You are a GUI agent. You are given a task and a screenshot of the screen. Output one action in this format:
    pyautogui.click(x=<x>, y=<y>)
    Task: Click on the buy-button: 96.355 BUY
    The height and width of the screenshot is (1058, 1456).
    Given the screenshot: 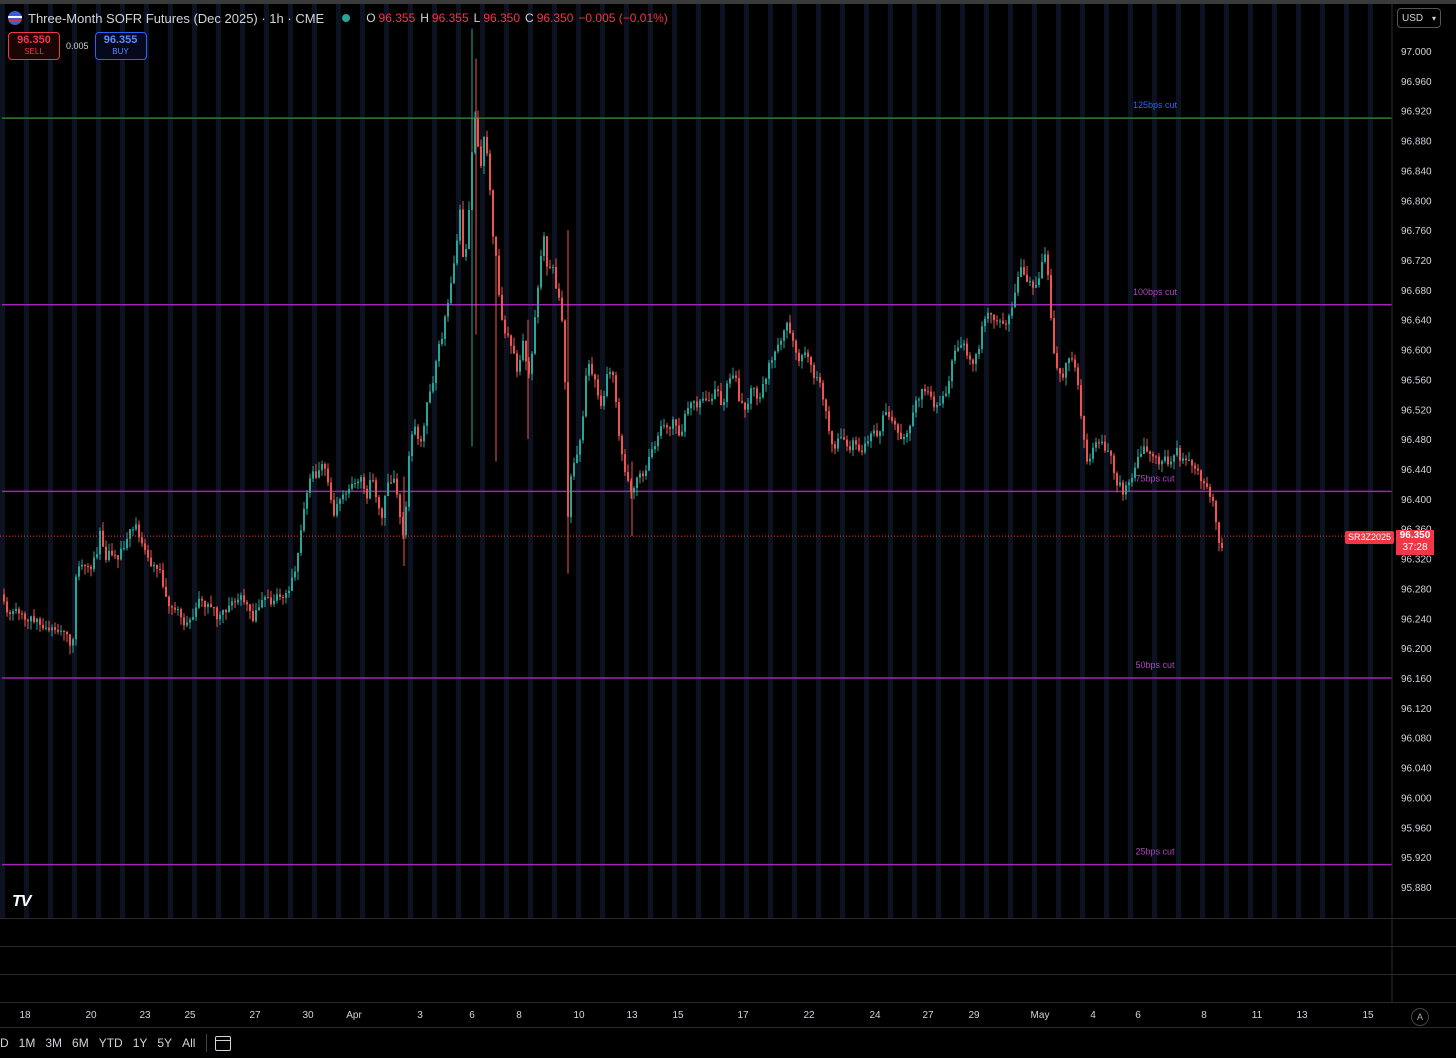 What is the action you would take?
    pyautogui.click(x=120, y=46)
    